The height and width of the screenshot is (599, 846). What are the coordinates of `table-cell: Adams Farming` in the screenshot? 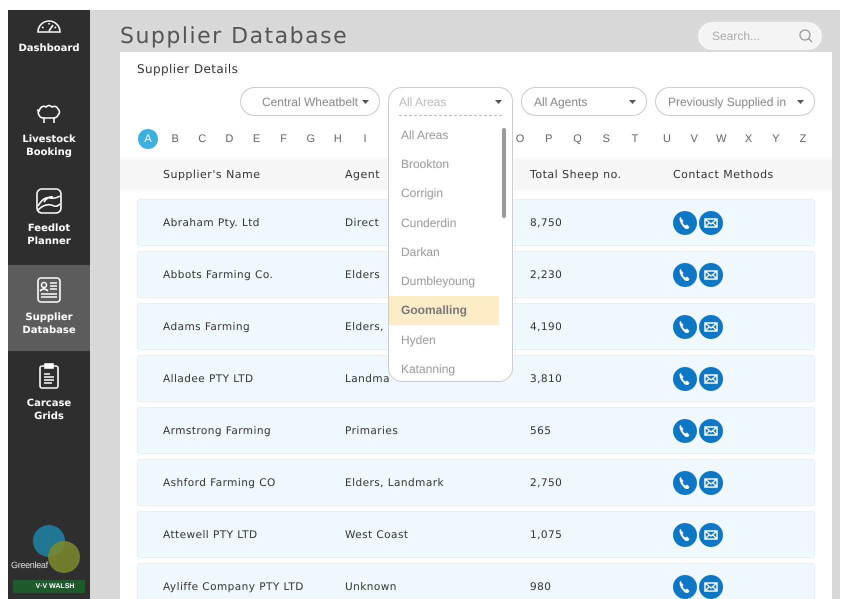 It's located at (206, 326).